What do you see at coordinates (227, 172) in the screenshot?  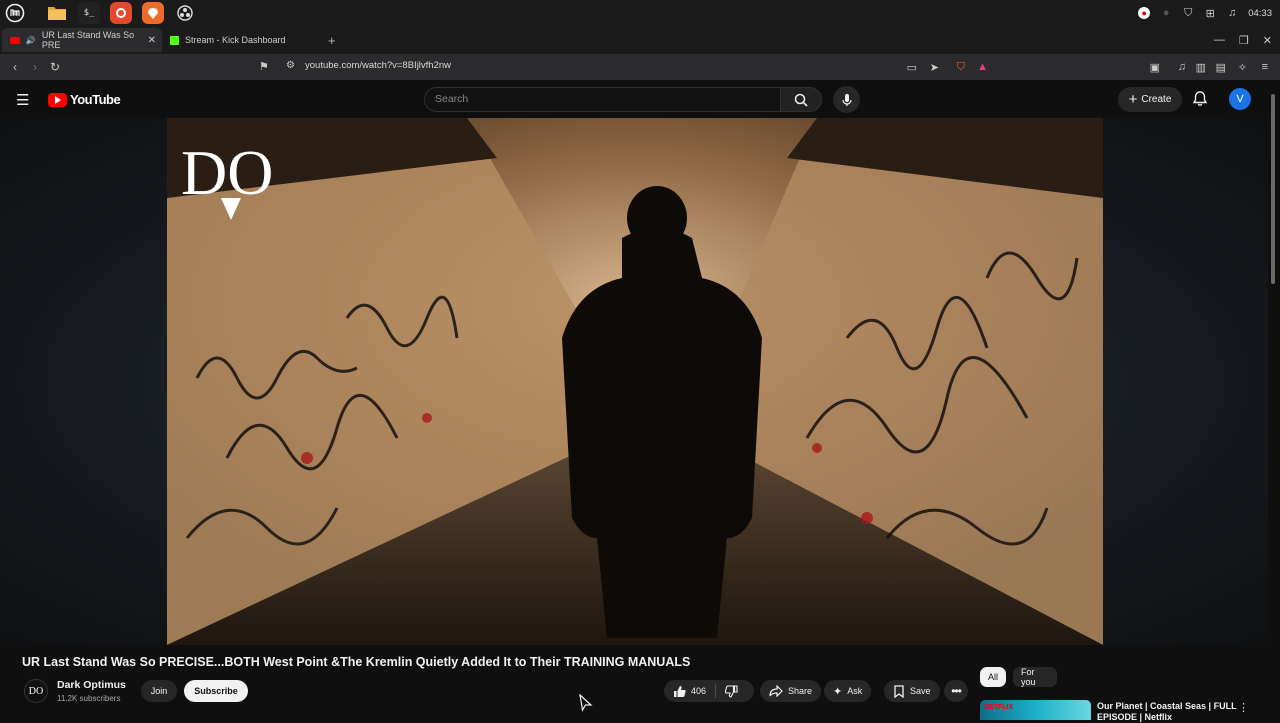 I see `channel-watermark: DO` at bounding box center [227, 172].